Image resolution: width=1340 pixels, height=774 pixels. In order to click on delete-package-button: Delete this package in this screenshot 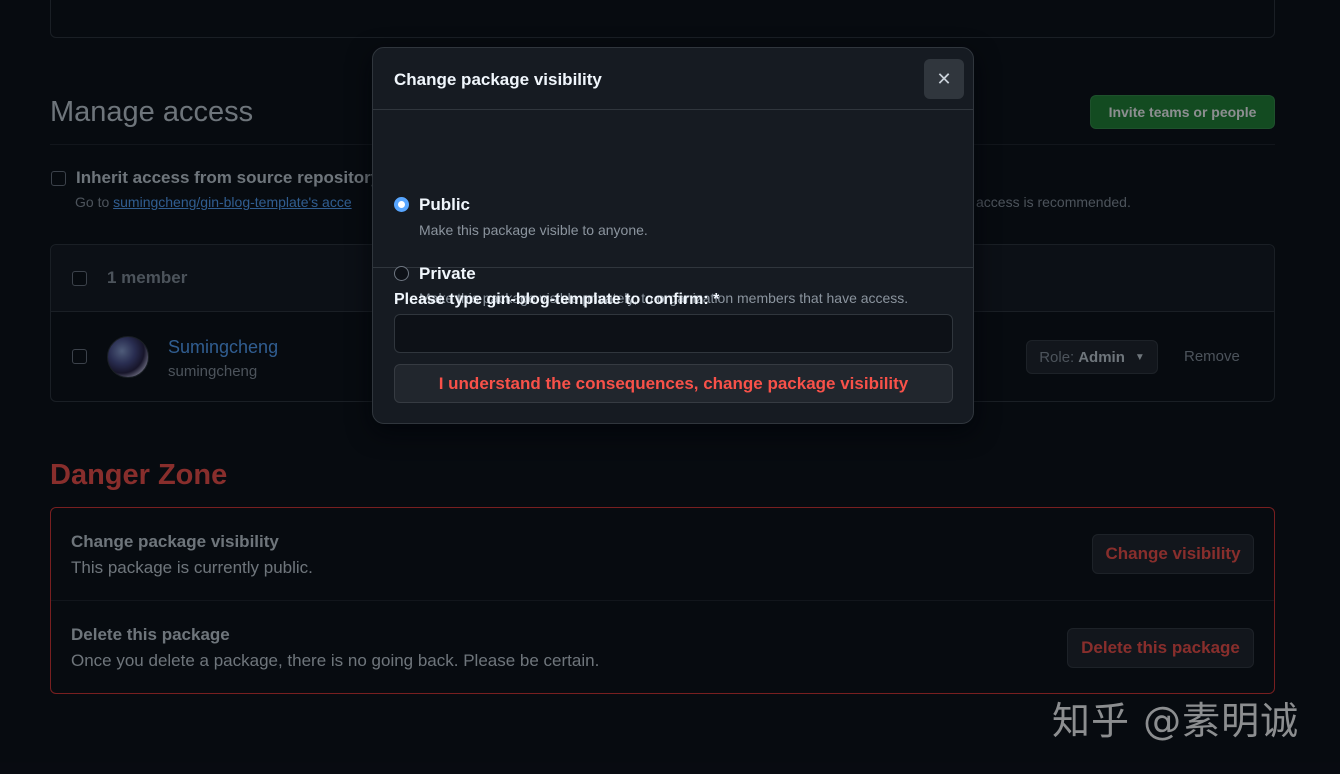, I will do `click(1160, 648)`.